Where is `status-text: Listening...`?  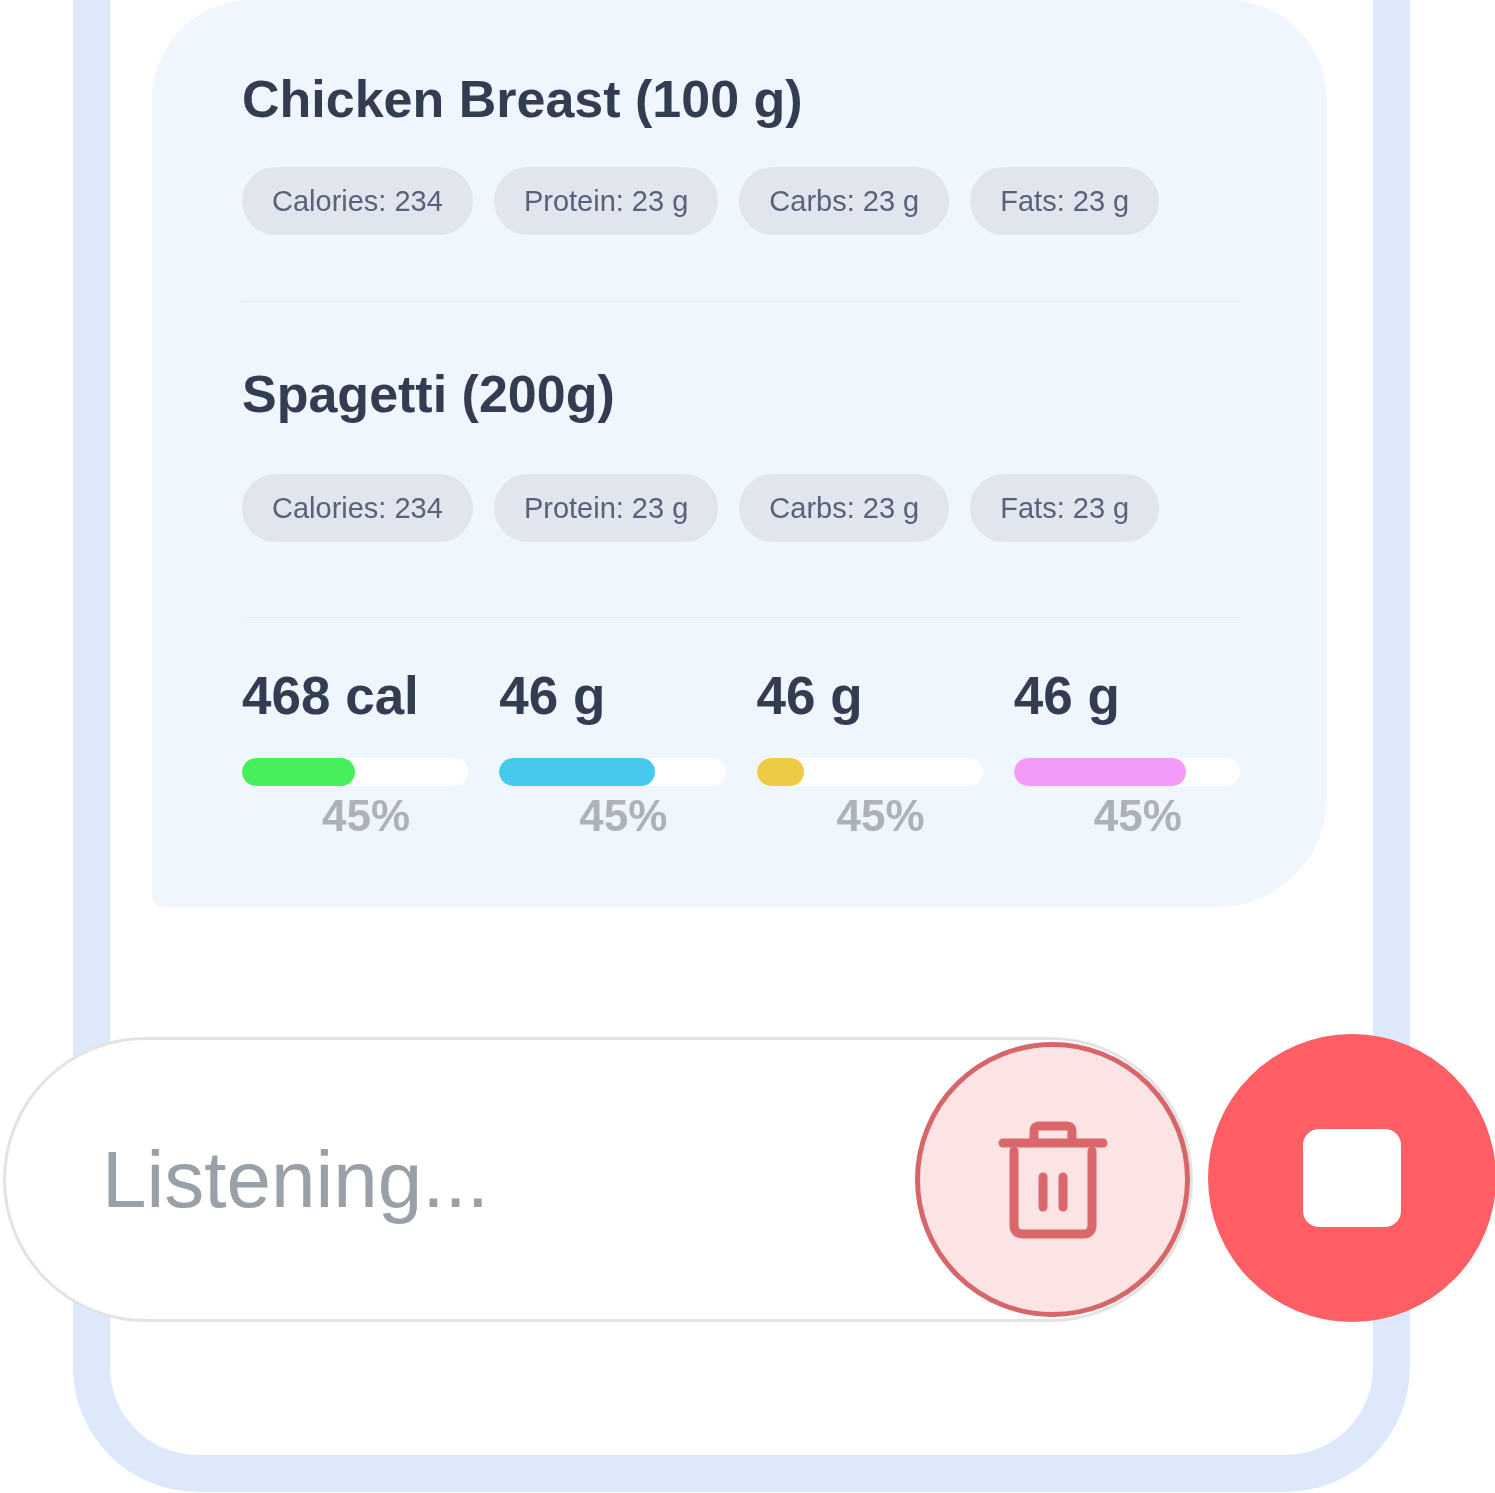
status-text: Listening... is located at coordinates (296, 1179).